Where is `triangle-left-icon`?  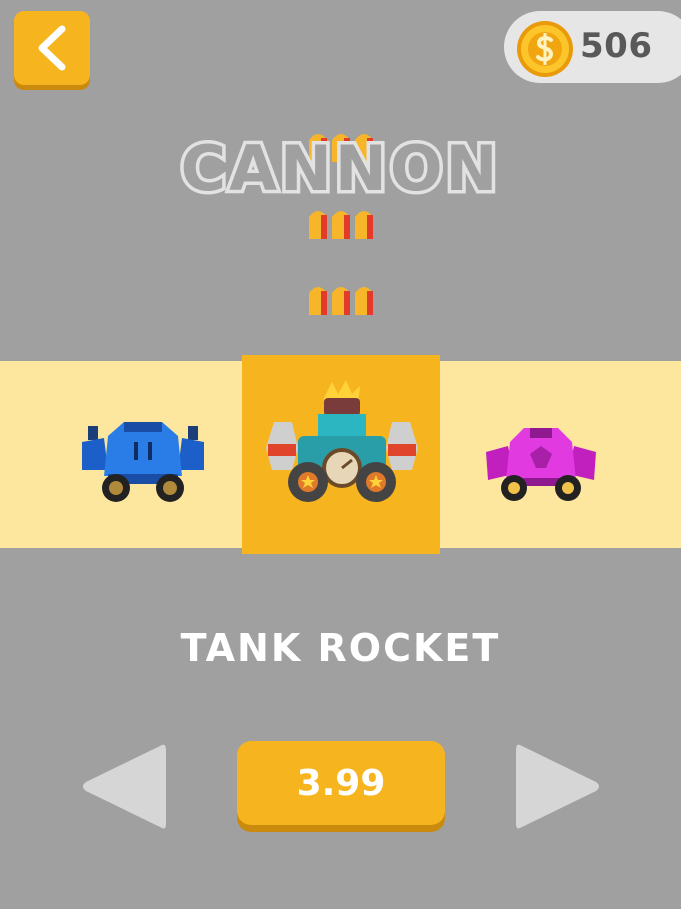
triangle-left-icon is located at coordinates (123, 786).